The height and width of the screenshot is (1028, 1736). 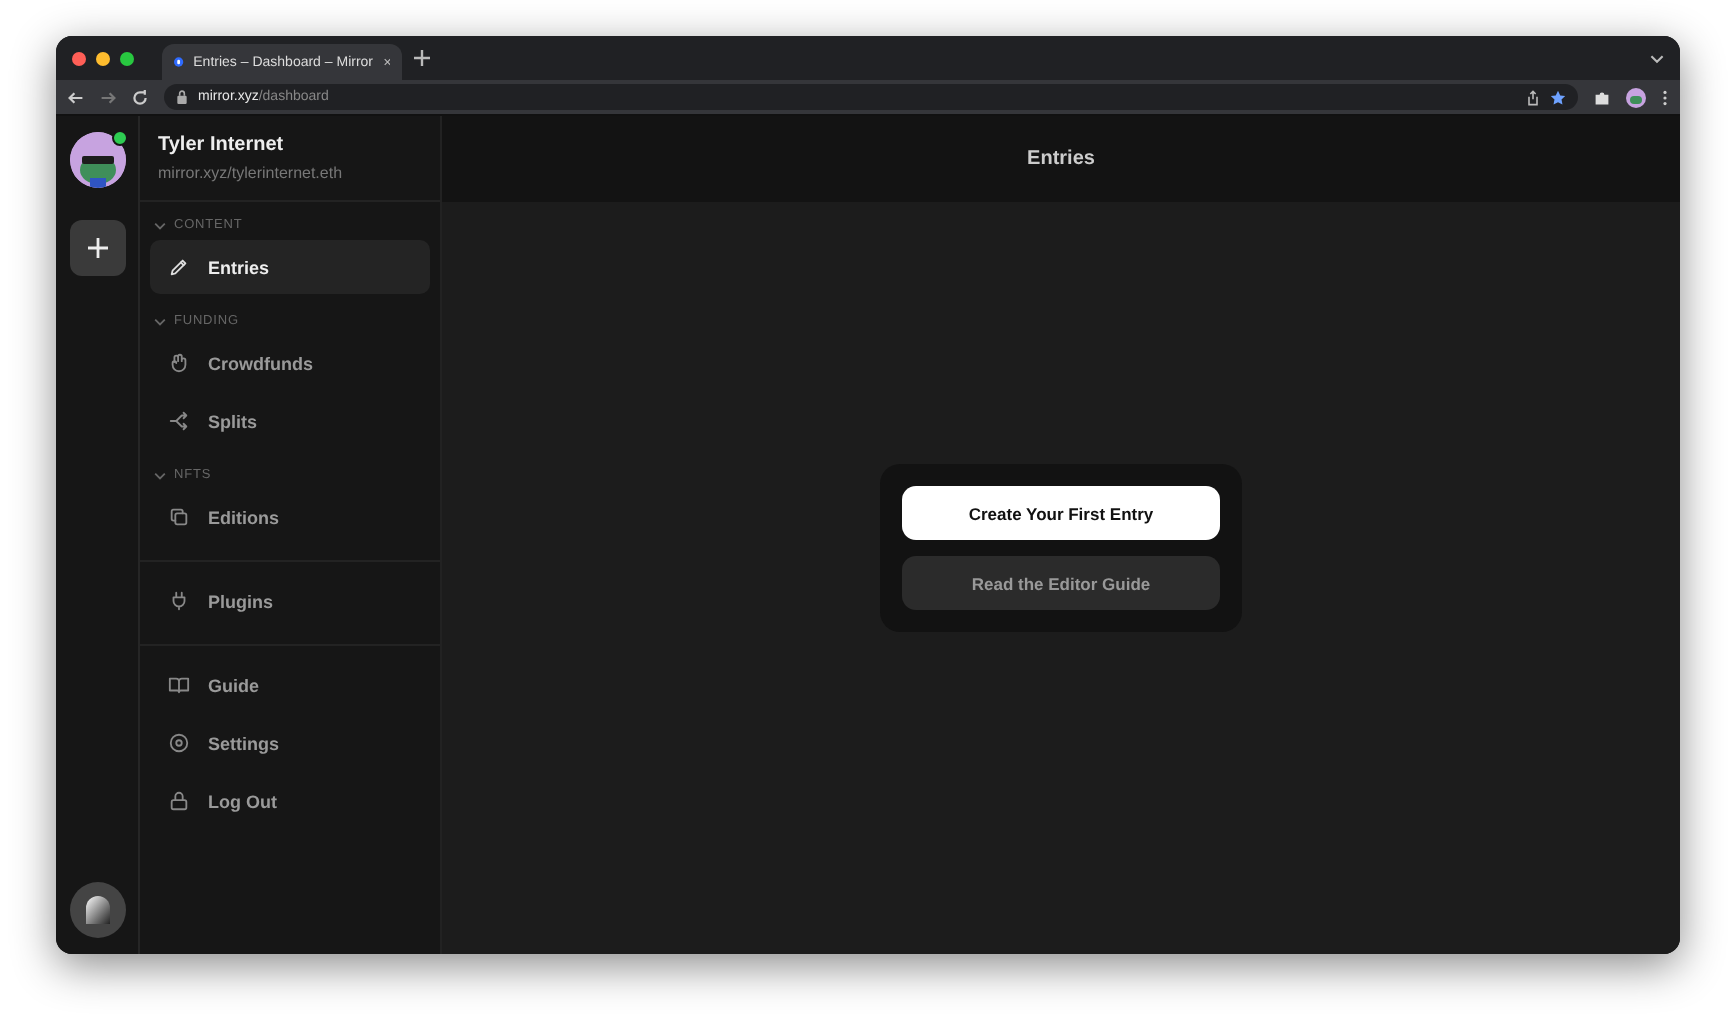 What do you see at coordinates (251, 173) in the screenshot?
I see `profile-address: mirror.xyz/tylerinternet.eth` at bounding box center [251, 173].